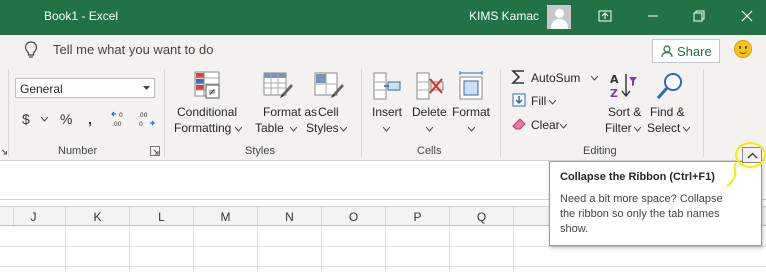 This screenshot has height=272, width=766. What do you see at coordinates (260, 151) in the screenshot?
I see `styles-group-label: Styles` at bounding box center [260, 151].